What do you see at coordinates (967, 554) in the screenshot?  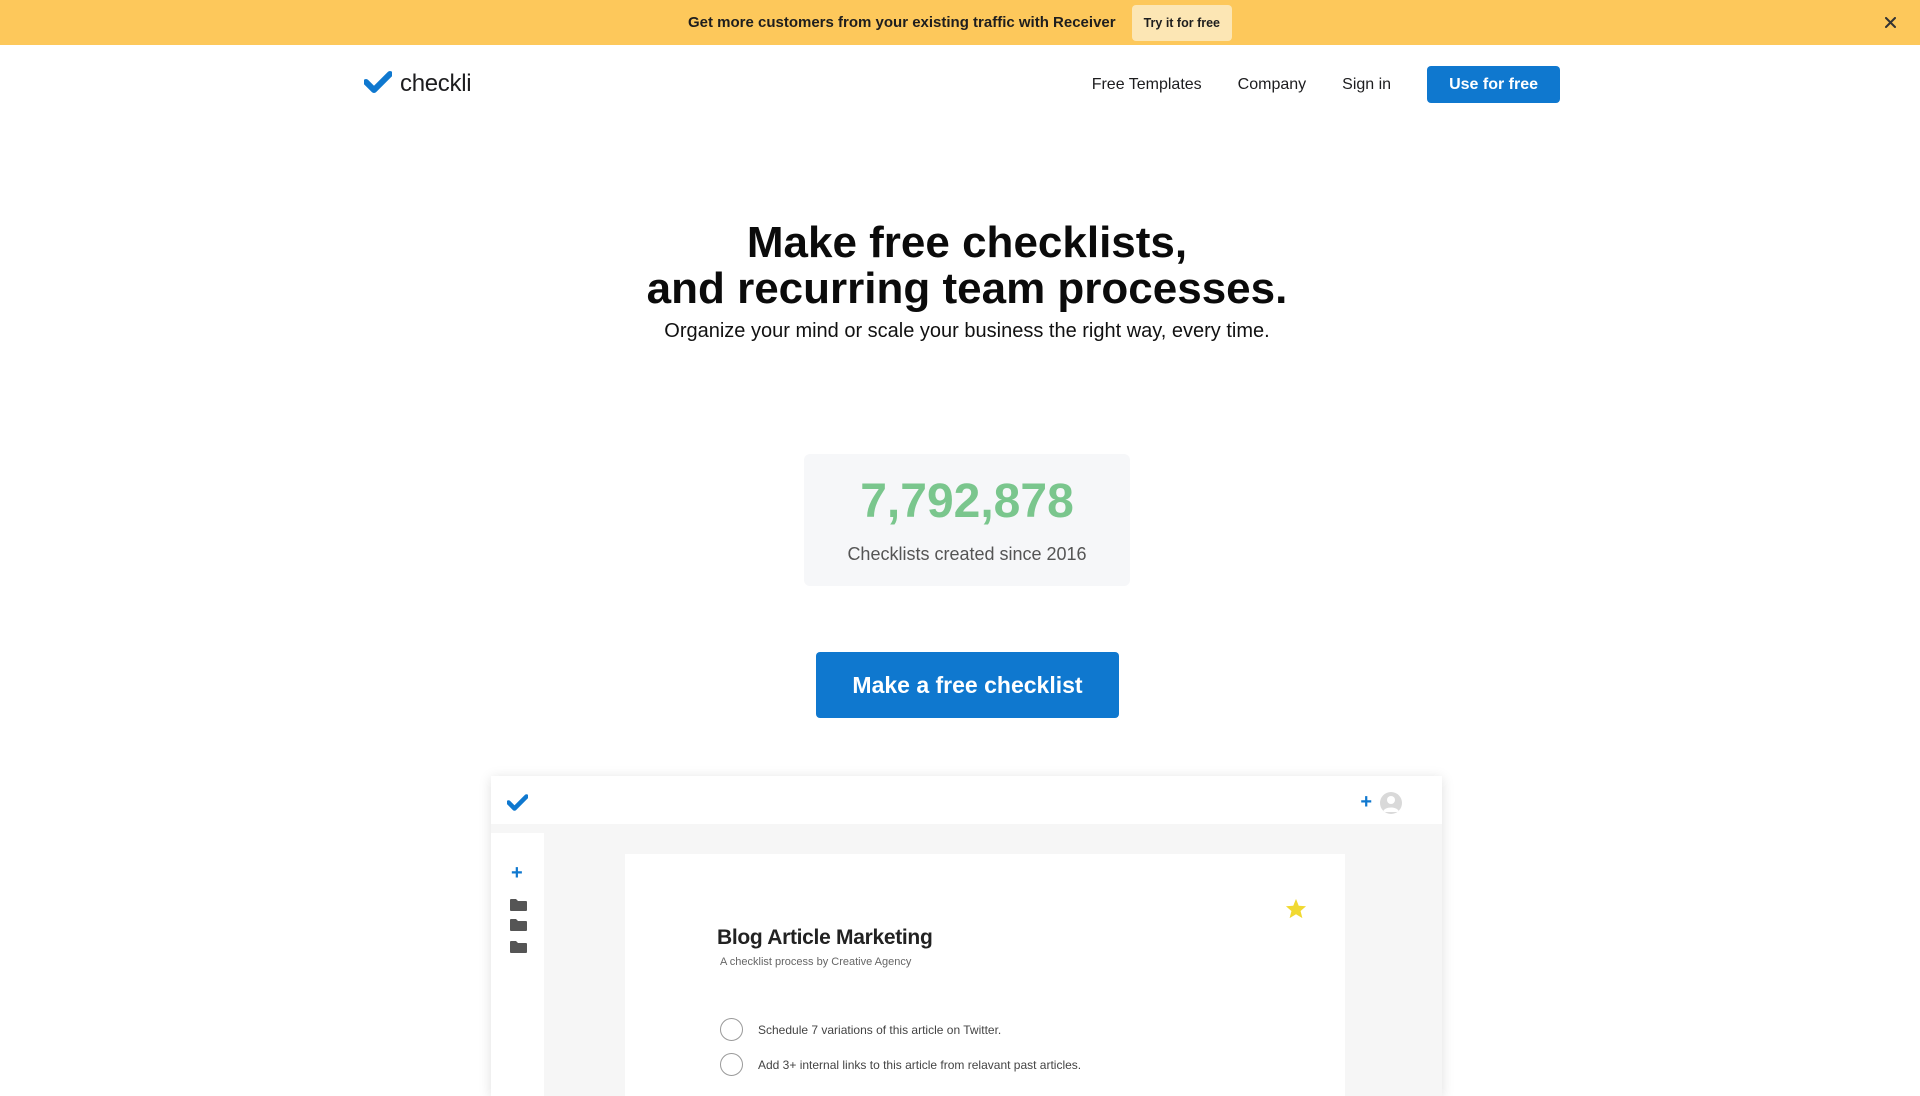 I see `checklist-count-label: Checklists created since 2016` at bounding box center [967, 554].